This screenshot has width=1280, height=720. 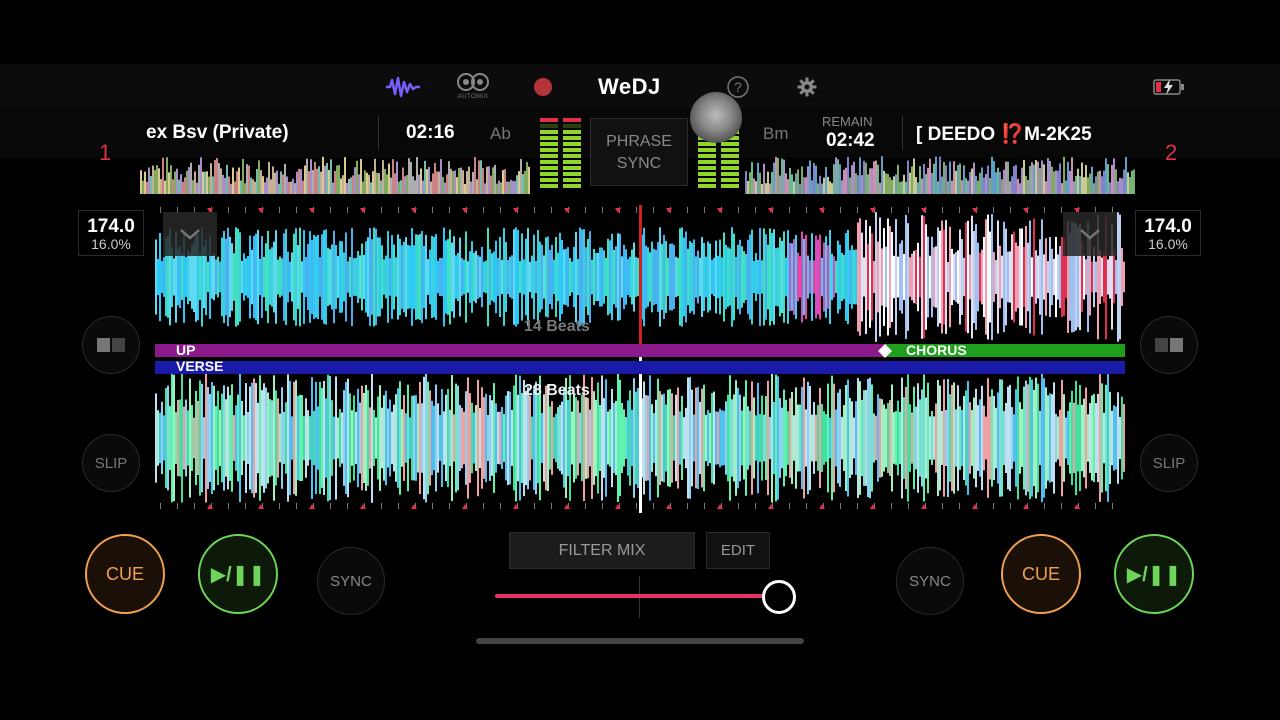 What do you see at coordinates (238, 574) in the screenshot?
I see `deck-1-play-pause-button: ▶/❚❚` at bounding box center [238, 574].